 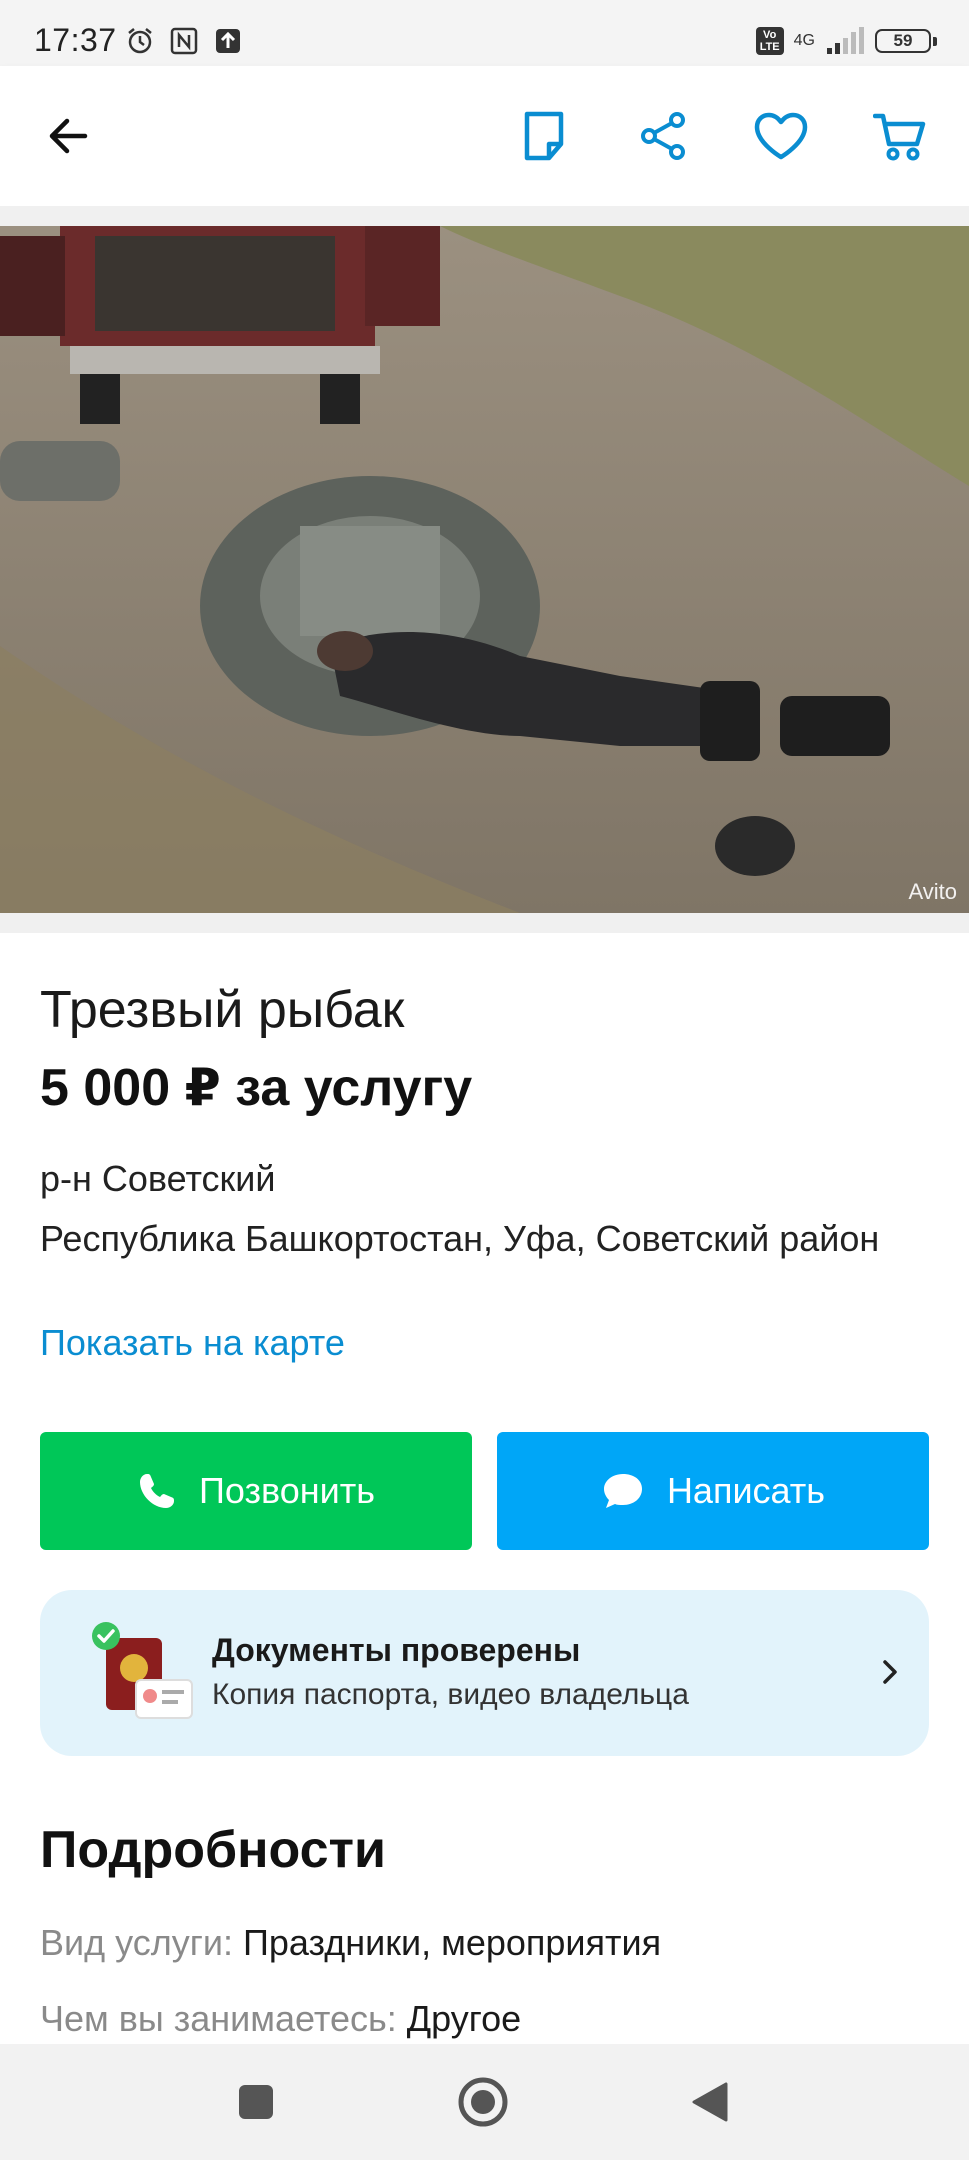 I want to click on app-bar, so click(x=484, y=136).